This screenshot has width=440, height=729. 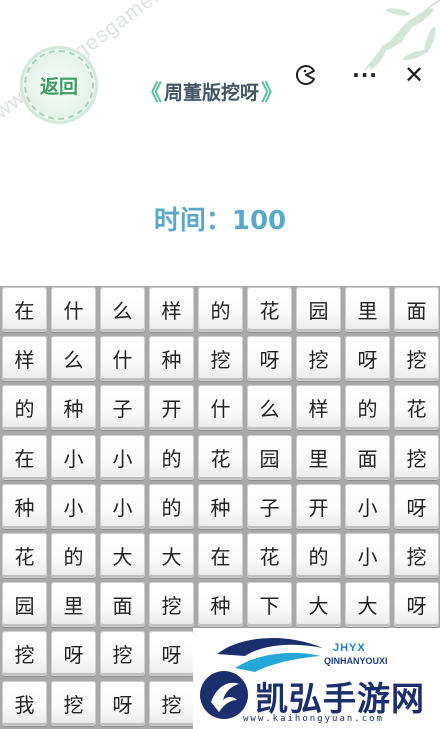 I want to click on close-button: ✕, so click(x=414, y=75).